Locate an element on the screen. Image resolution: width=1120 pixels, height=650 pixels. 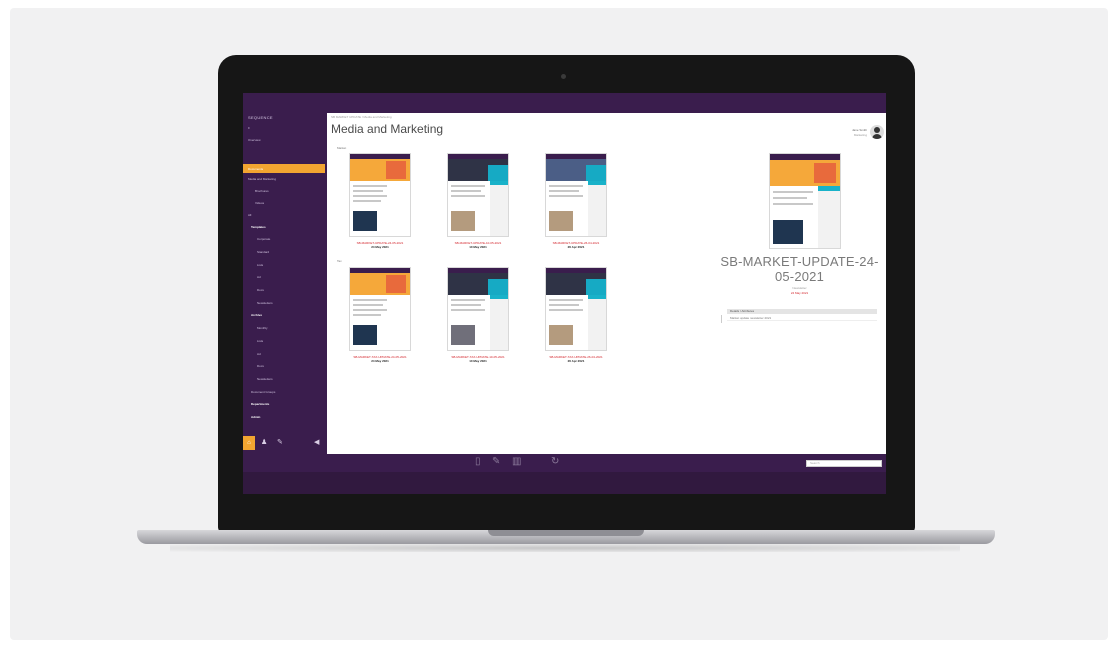
sidebar-item-corporate: Corporate is located at coordinates (263, 239).